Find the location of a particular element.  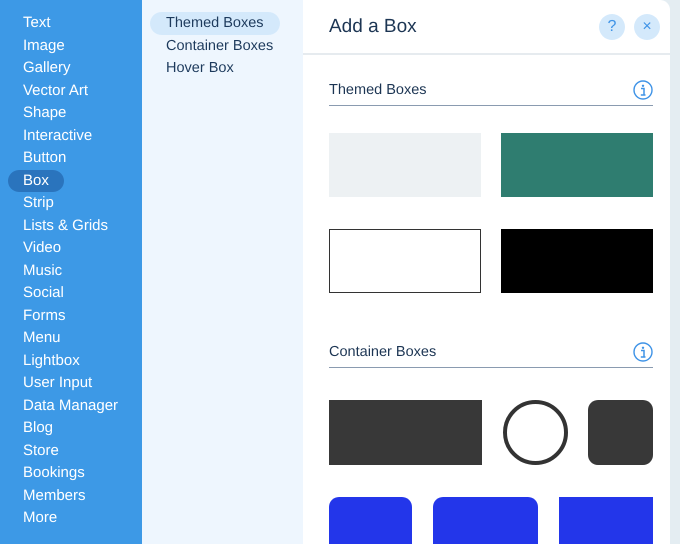

category-item: Blog is located at coordinates (38, 428).